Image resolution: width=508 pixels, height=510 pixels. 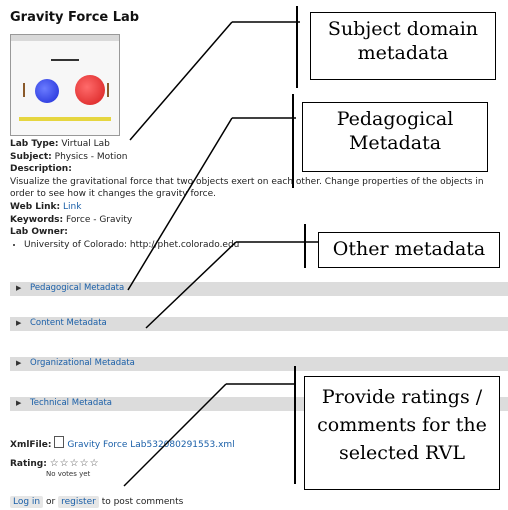 I want to click on leader-ratings, so click(x=175, y=435).